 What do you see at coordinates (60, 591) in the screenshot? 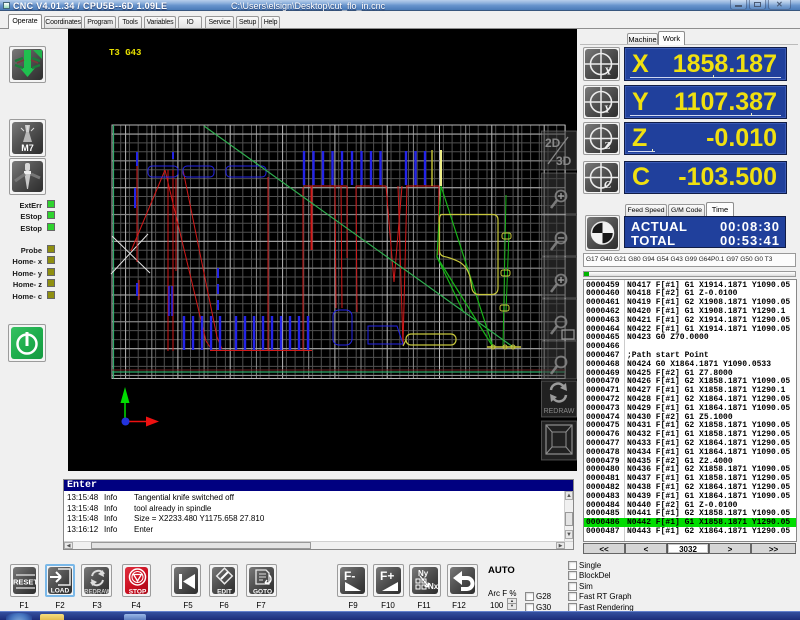
I see `svg-text: LOAD` at bounding box center [60, 591].